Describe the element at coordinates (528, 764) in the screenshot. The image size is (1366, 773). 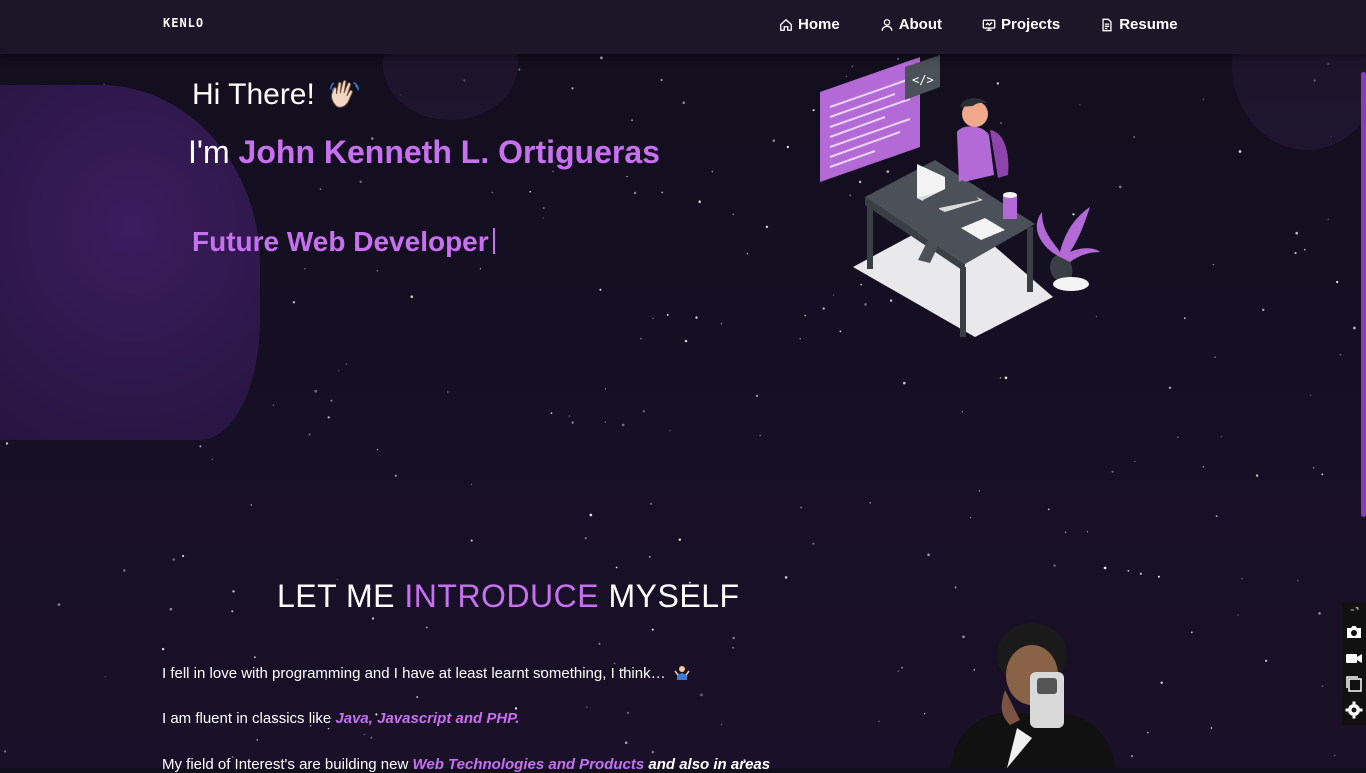
I see `p3-interests: Web Technologies and Products` at that location.